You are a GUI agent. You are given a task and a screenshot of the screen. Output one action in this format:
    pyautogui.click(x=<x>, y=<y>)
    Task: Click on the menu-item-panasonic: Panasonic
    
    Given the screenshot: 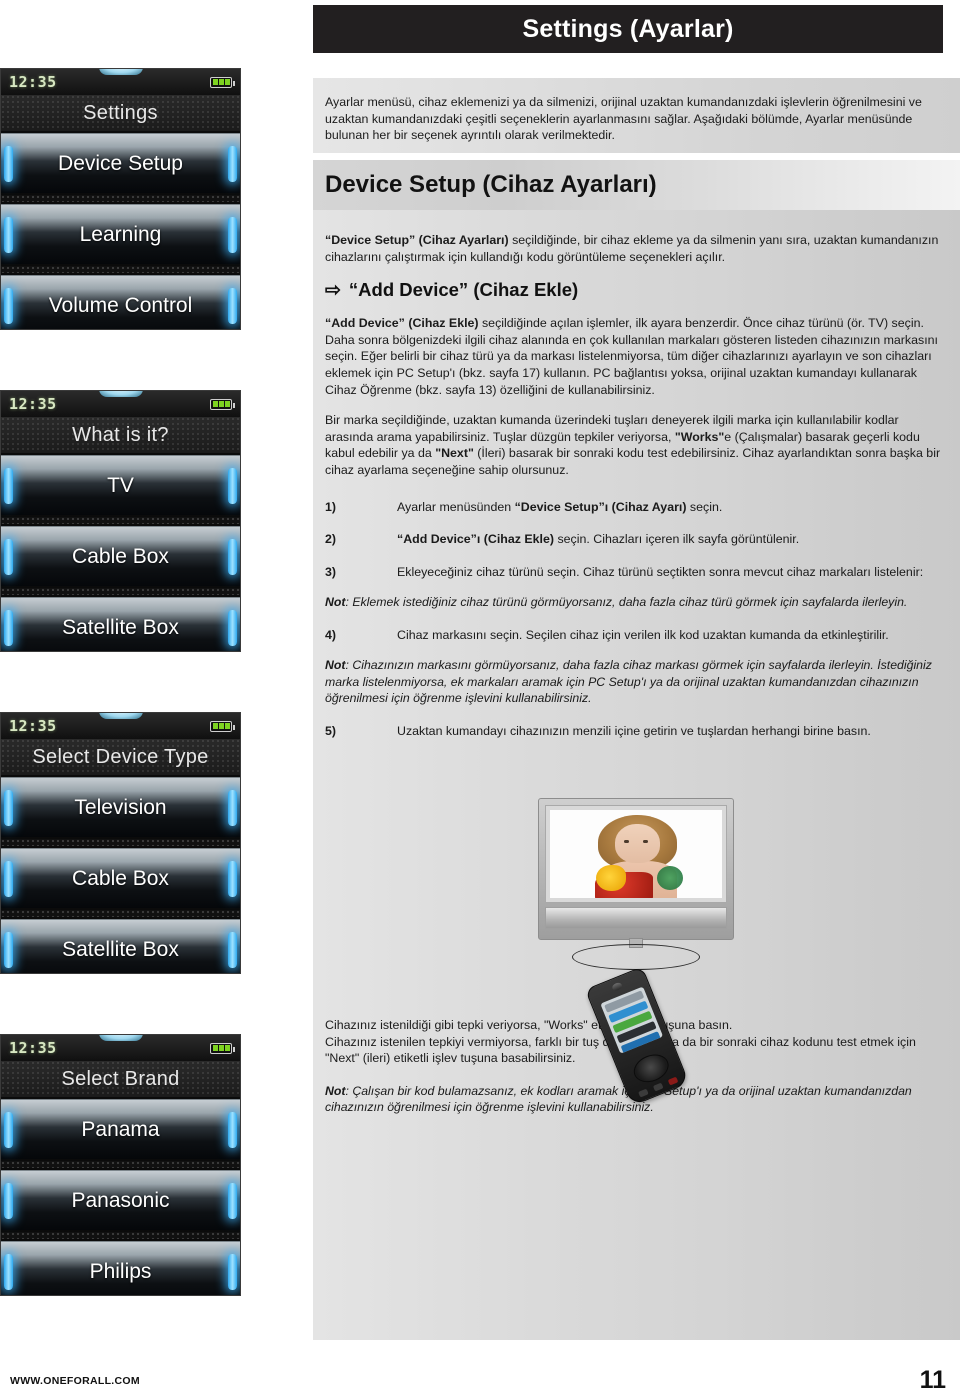 What is the action you would take?
    pyautogui.click(x=120, y=1200)
    